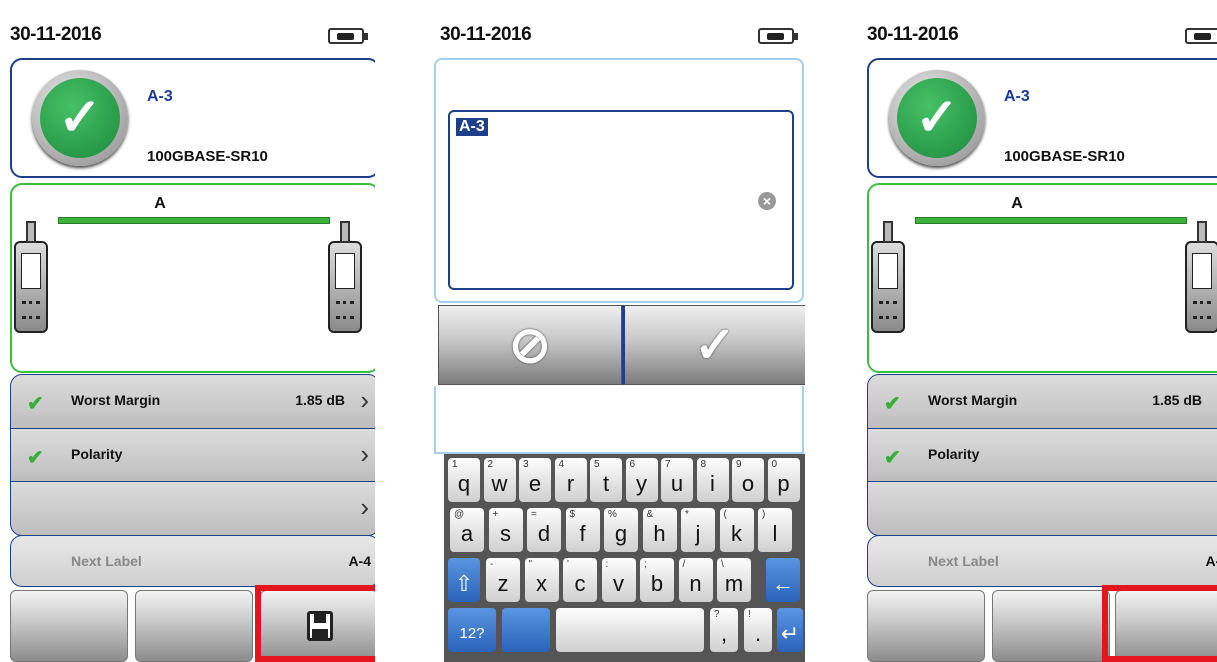  Describe the element at coordinates (775, 530) in the screenshot. I see `key-l: ) l` at that location.